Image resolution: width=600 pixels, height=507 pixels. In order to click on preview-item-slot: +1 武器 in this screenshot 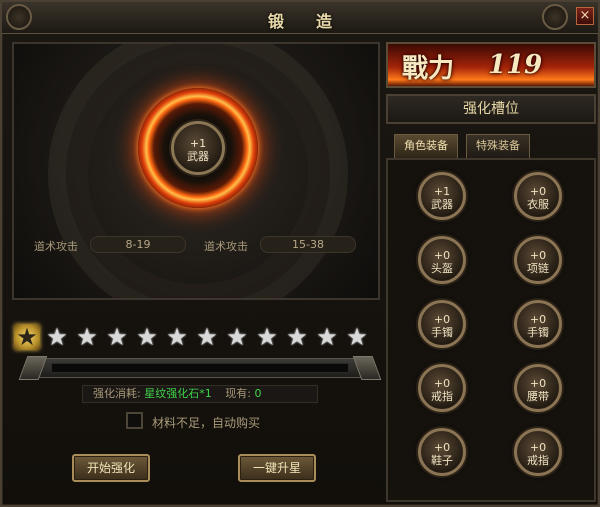, I will do `click(198, 148)`.